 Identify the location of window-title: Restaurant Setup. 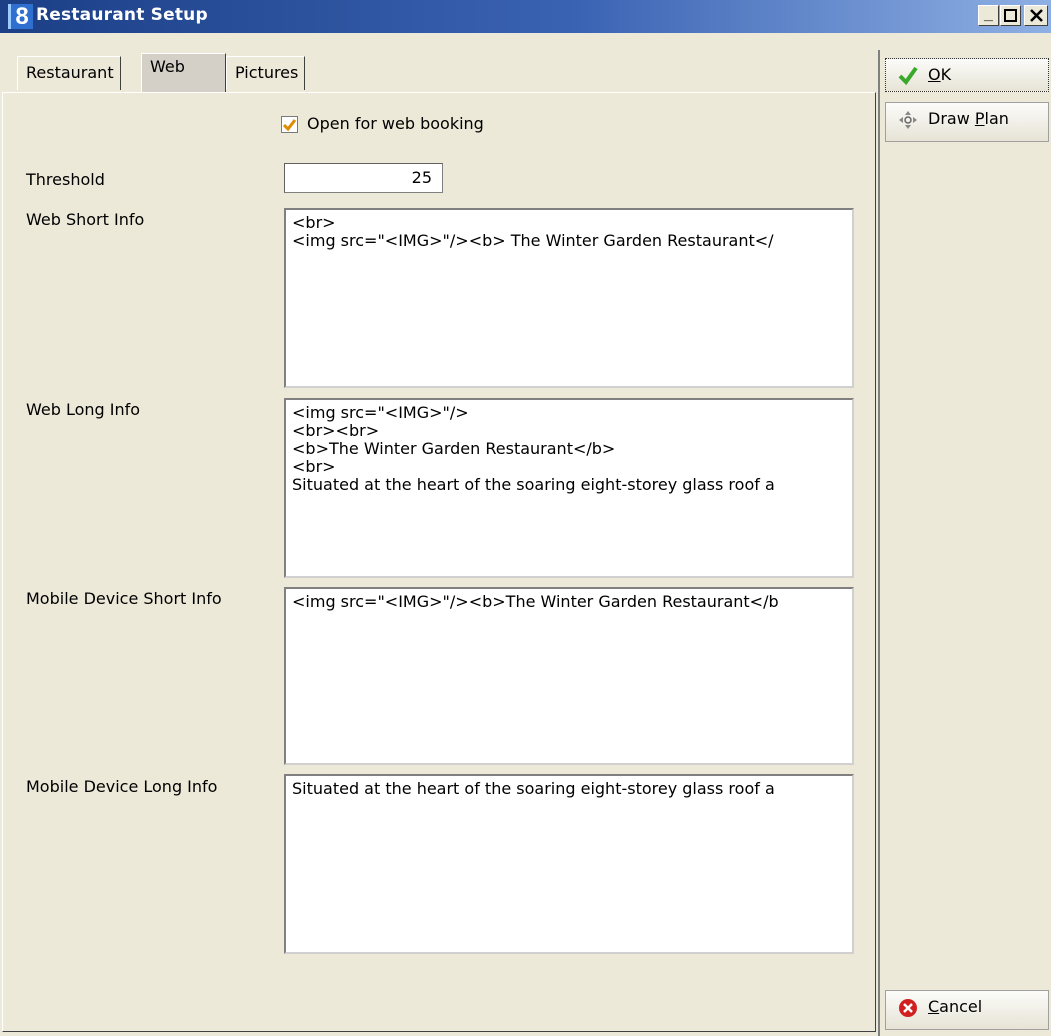
(122, 15).